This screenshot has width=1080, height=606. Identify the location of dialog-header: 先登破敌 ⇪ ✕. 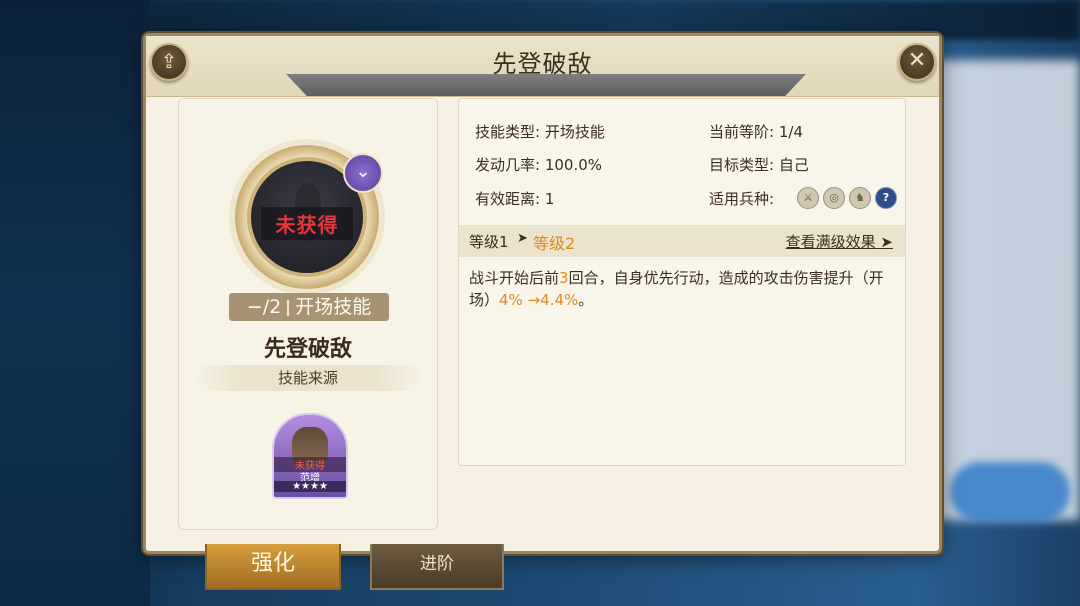
(542, 66).